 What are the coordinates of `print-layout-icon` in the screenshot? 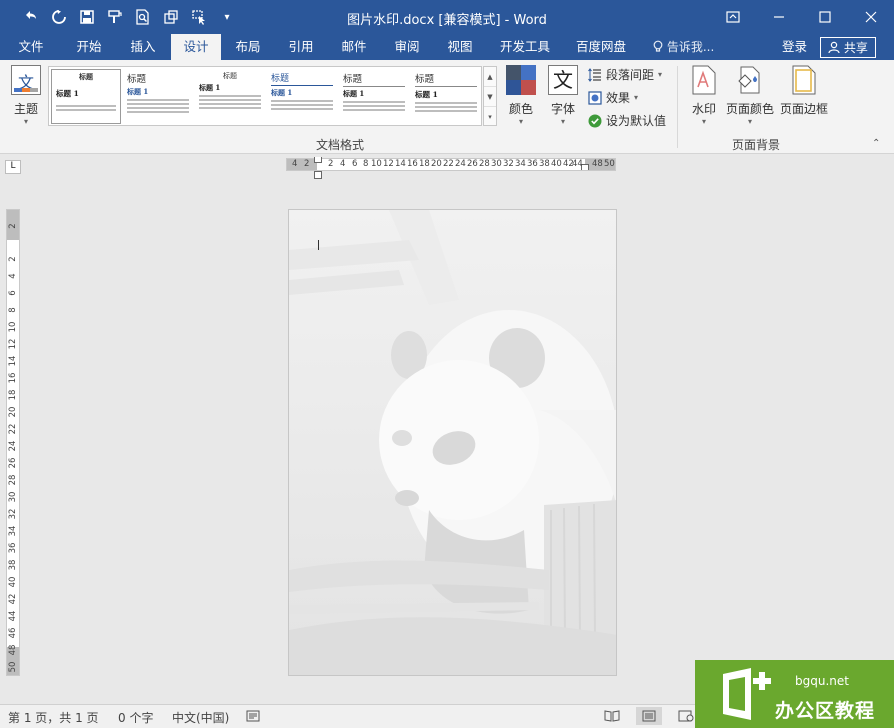 It's located at (649, 716).